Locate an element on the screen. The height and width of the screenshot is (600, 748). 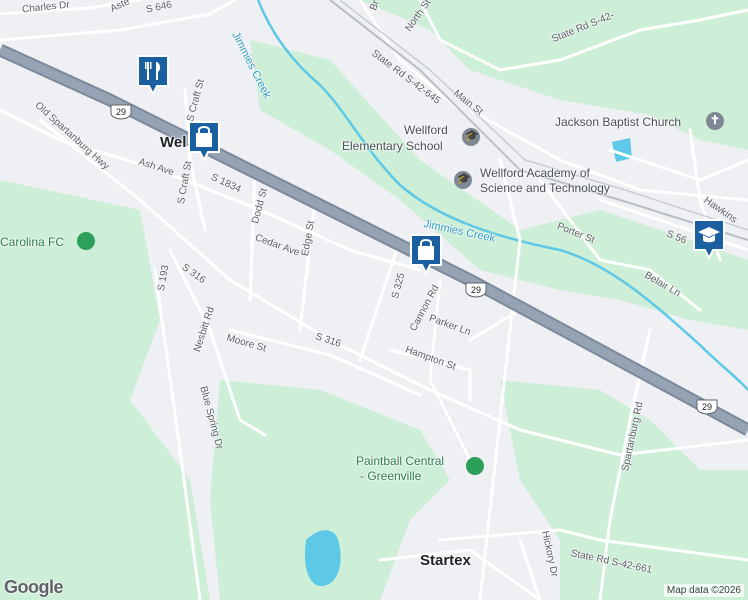
map-attribution: Map data ©2026 is located at coordinates (703, 590).